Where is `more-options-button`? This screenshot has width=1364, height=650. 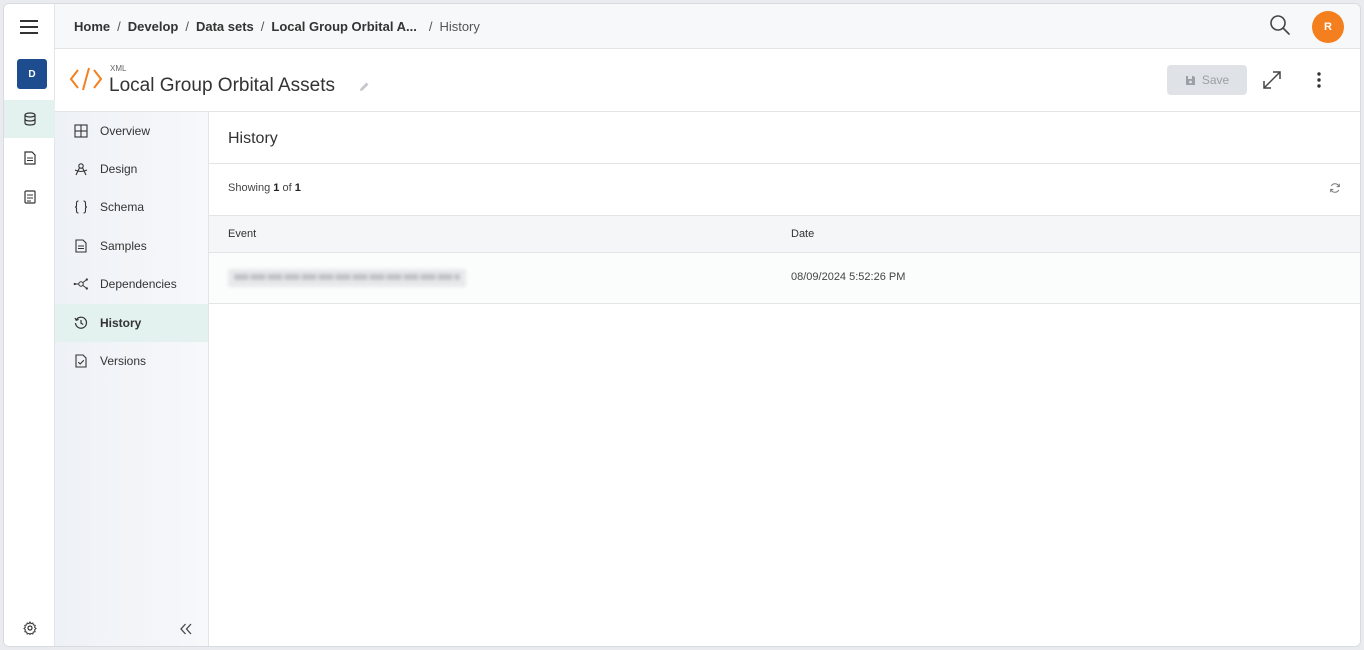 more-options-button is located at coordinates (1319, 80).